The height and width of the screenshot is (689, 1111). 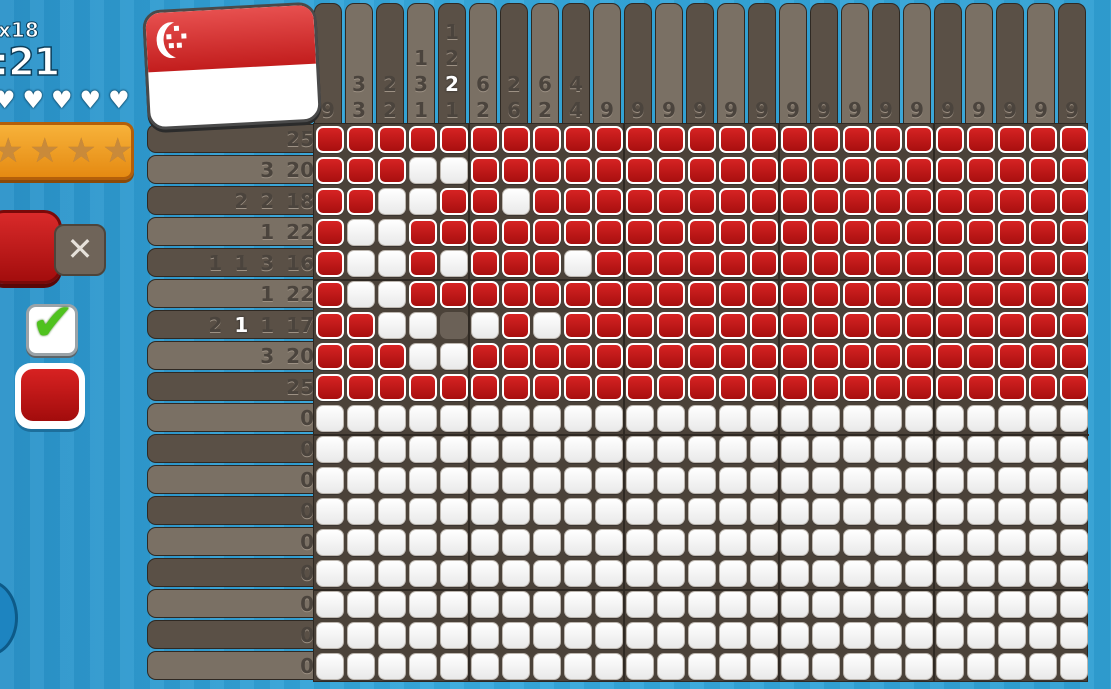 What do you see at coordinates (50, 396) in the screenshot?
I see `red-color-swatch-button` at bounding box center [50, 396].